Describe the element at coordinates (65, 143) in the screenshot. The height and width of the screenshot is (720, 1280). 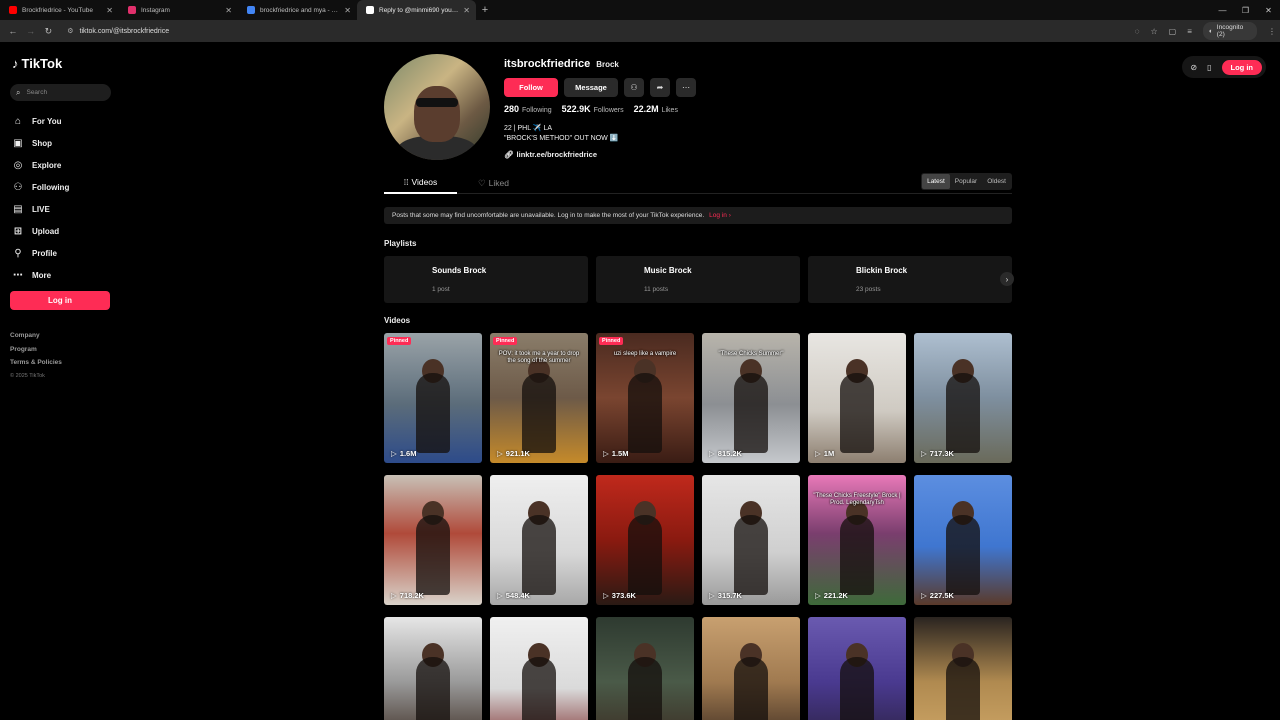
I see `sidebar-item-shop: ▣ Shop` at that location.